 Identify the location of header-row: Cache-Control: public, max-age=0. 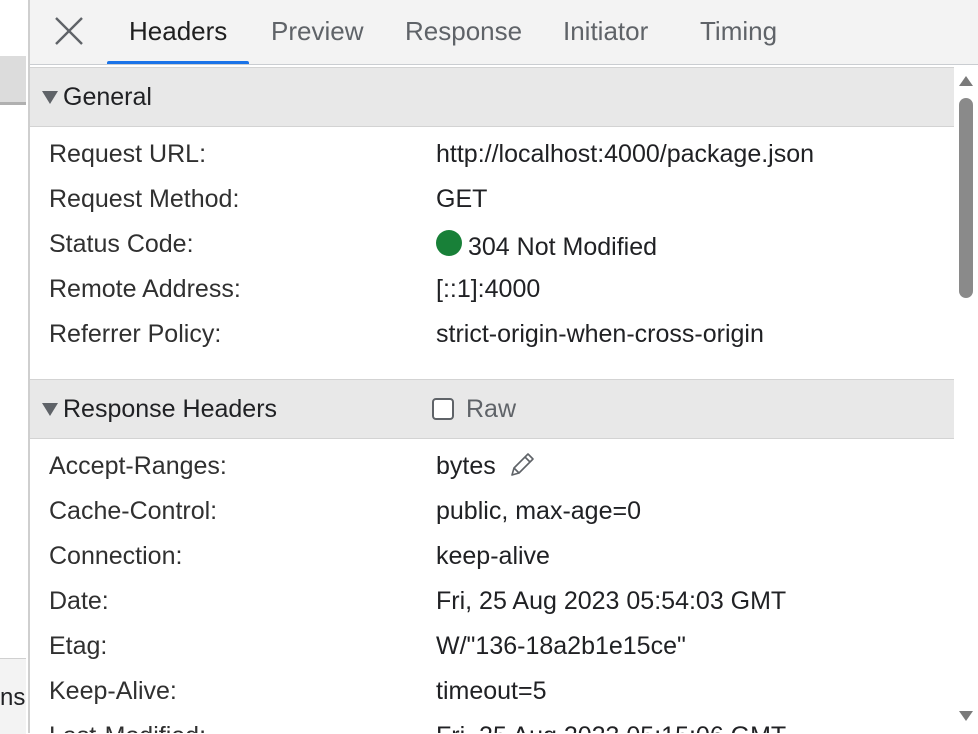
(492, 510).